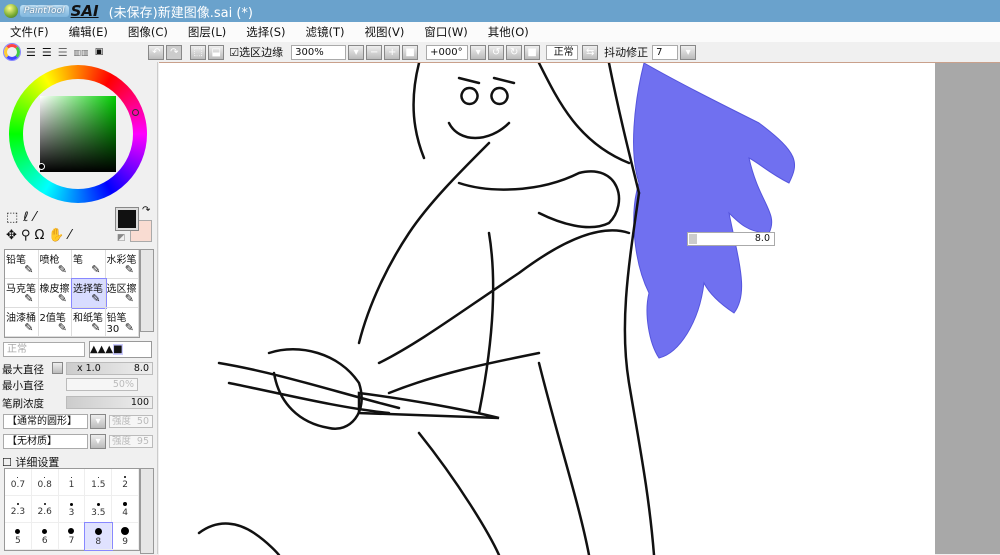 This screenshot has width=1000, height=555. What do you see at coordinates (13, 235) in the screenshot?
I see `move-icon: ✥` at bounding box center [13, 235].